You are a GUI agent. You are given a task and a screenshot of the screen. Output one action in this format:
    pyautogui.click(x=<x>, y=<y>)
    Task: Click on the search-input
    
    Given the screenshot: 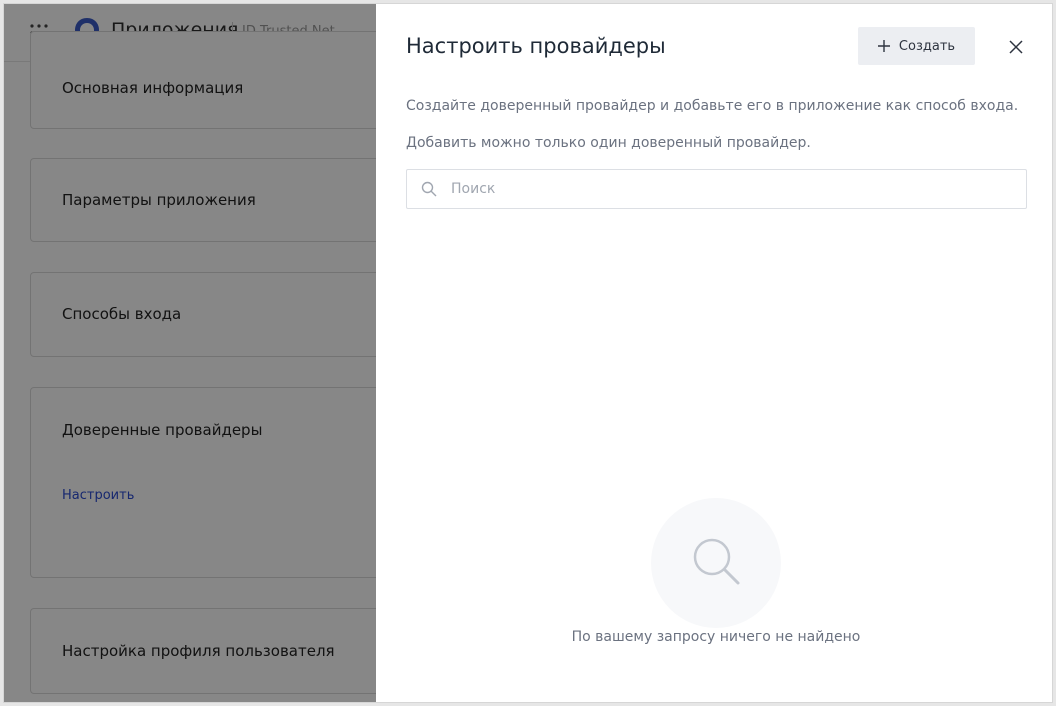 What is the action you would take?
    pyautogui.click(x=731, y=189)
    